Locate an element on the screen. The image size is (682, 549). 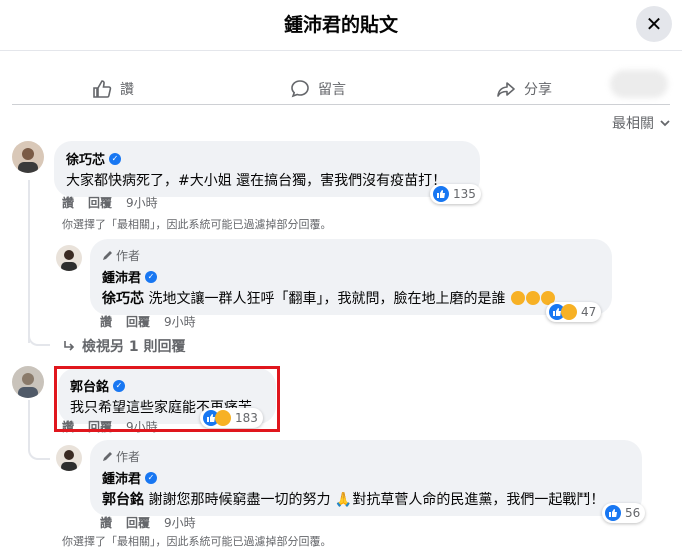
comment-text: 大家都快病死了，#大小姐 還在搞台獨，害我們沒有疫苗打！ is located at coordinates (256, 181).